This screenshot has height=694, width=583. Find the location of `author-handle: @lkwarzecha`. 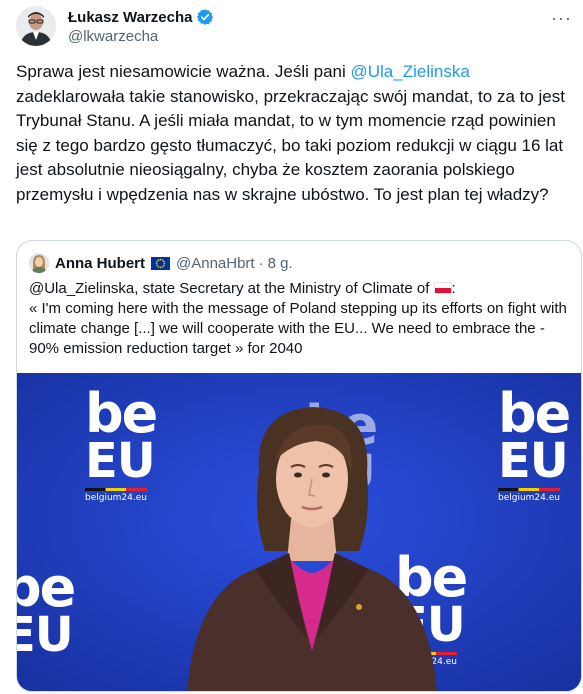

author-handle: @lkwarzecha is located at coordinates (113, 36).